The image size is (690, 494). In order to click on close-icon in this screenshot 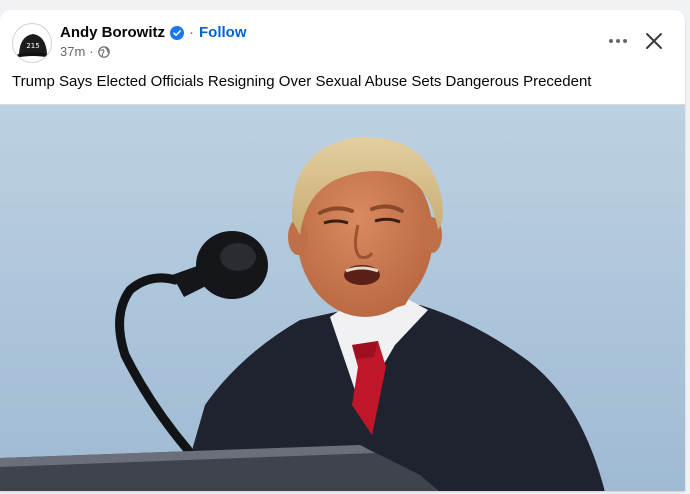, I will do `click(654, 41)`.